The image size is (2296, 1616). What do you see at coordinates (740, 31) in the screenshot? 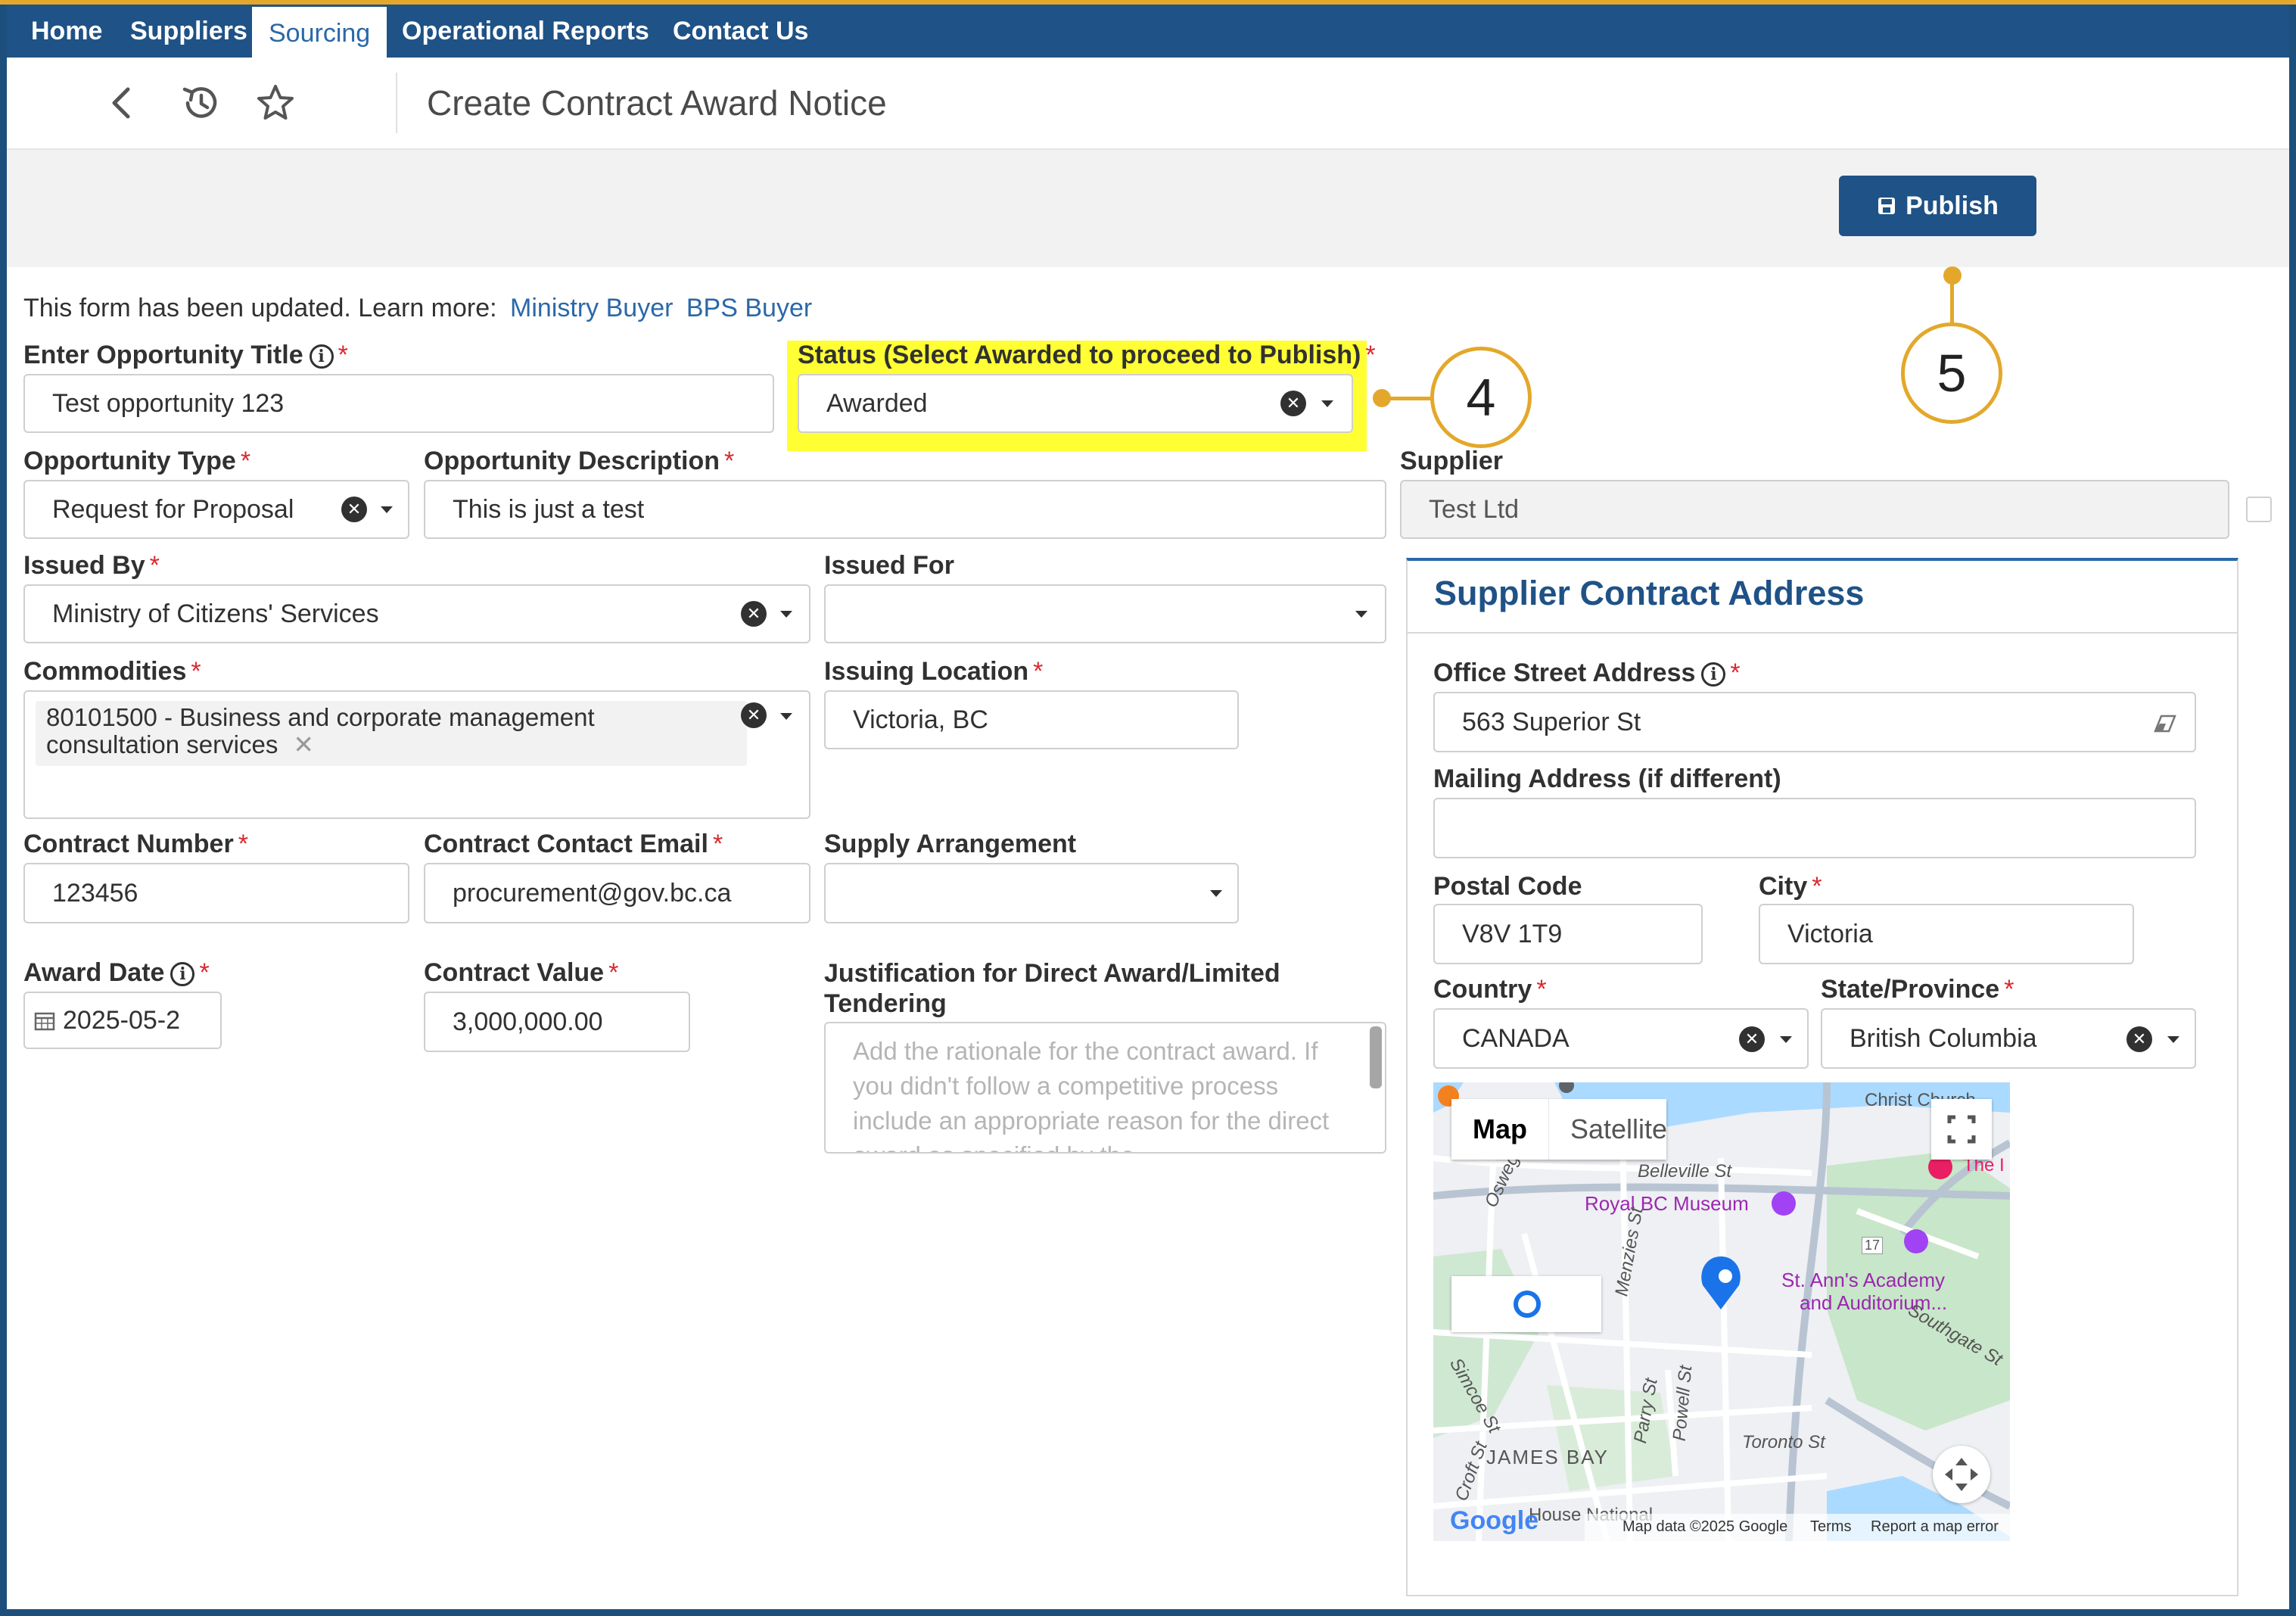
I see `nav-contact-us: Contact Us` at bounding box center [740, 31].